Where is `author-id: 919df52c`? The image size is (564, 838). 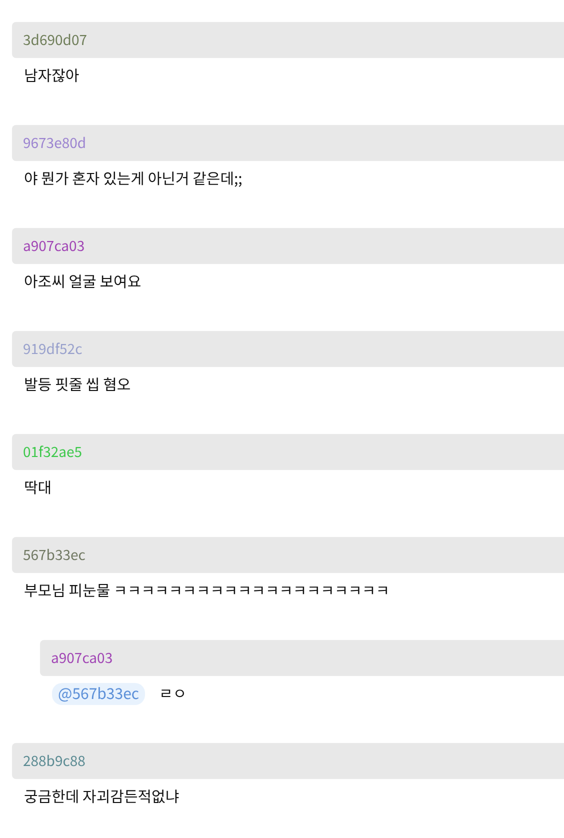 author-id: 919df52c is located at coordinates (52, 349).